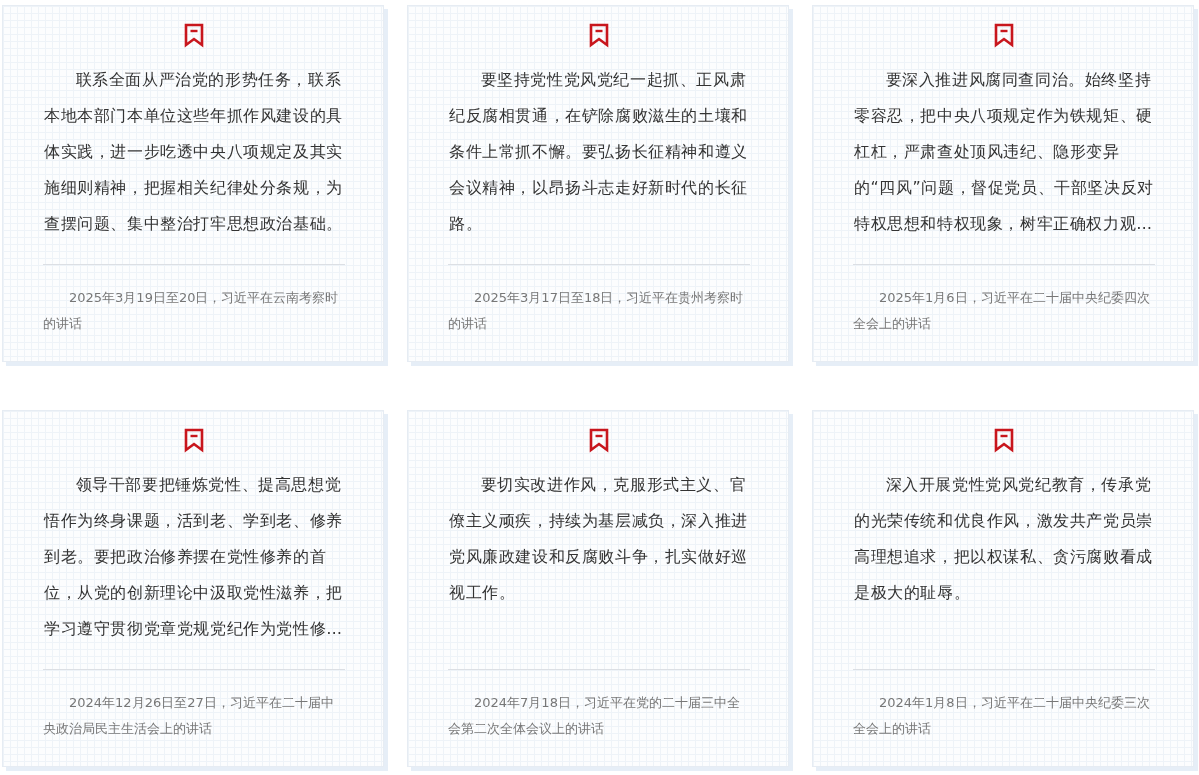  Describe the element at coordinates (599, 539) in the screenshot. I see `quote-text: 要切实改进作风，克服形式主义、官僚主义顽疾，持续为基层减负，深入推进党风廉政建设和反腐败斗争，扎实做好巡视工作。` at that location.